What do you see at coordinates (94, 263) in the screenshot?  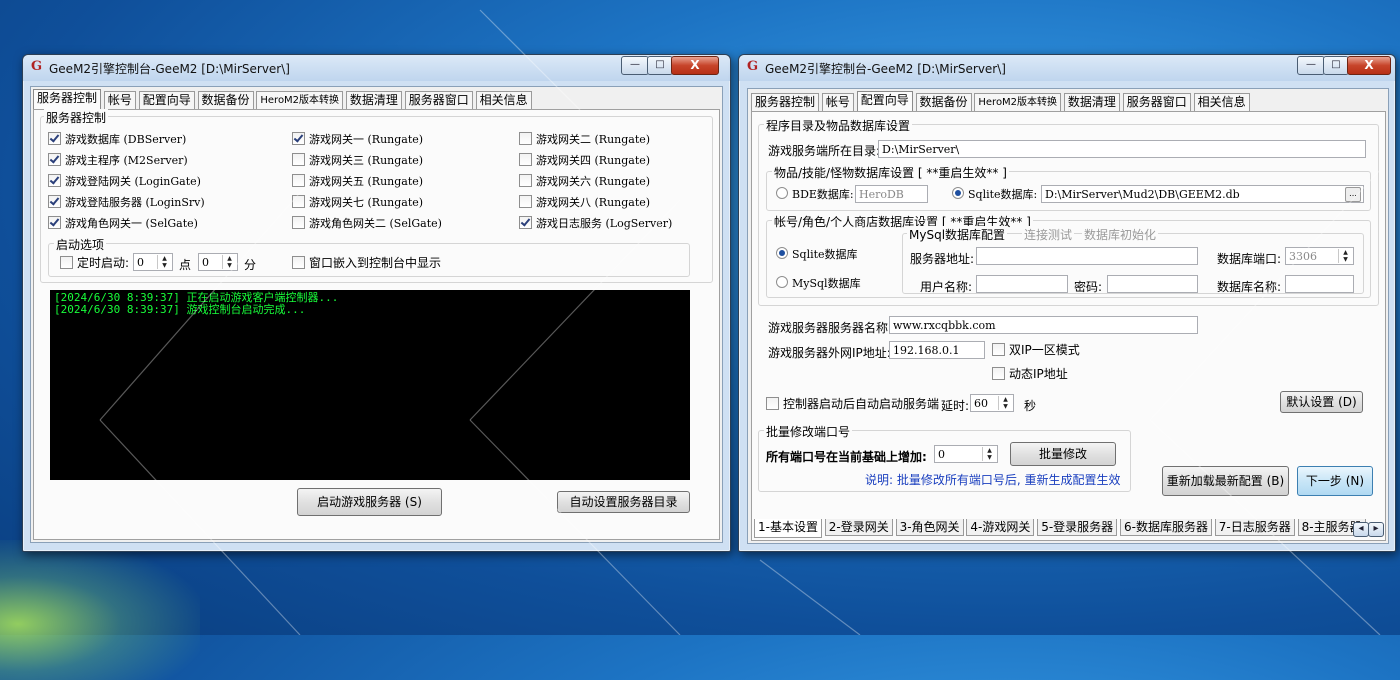 I see `checkbox-timed-start: 定时启动:` at bounding box center [94, 263].